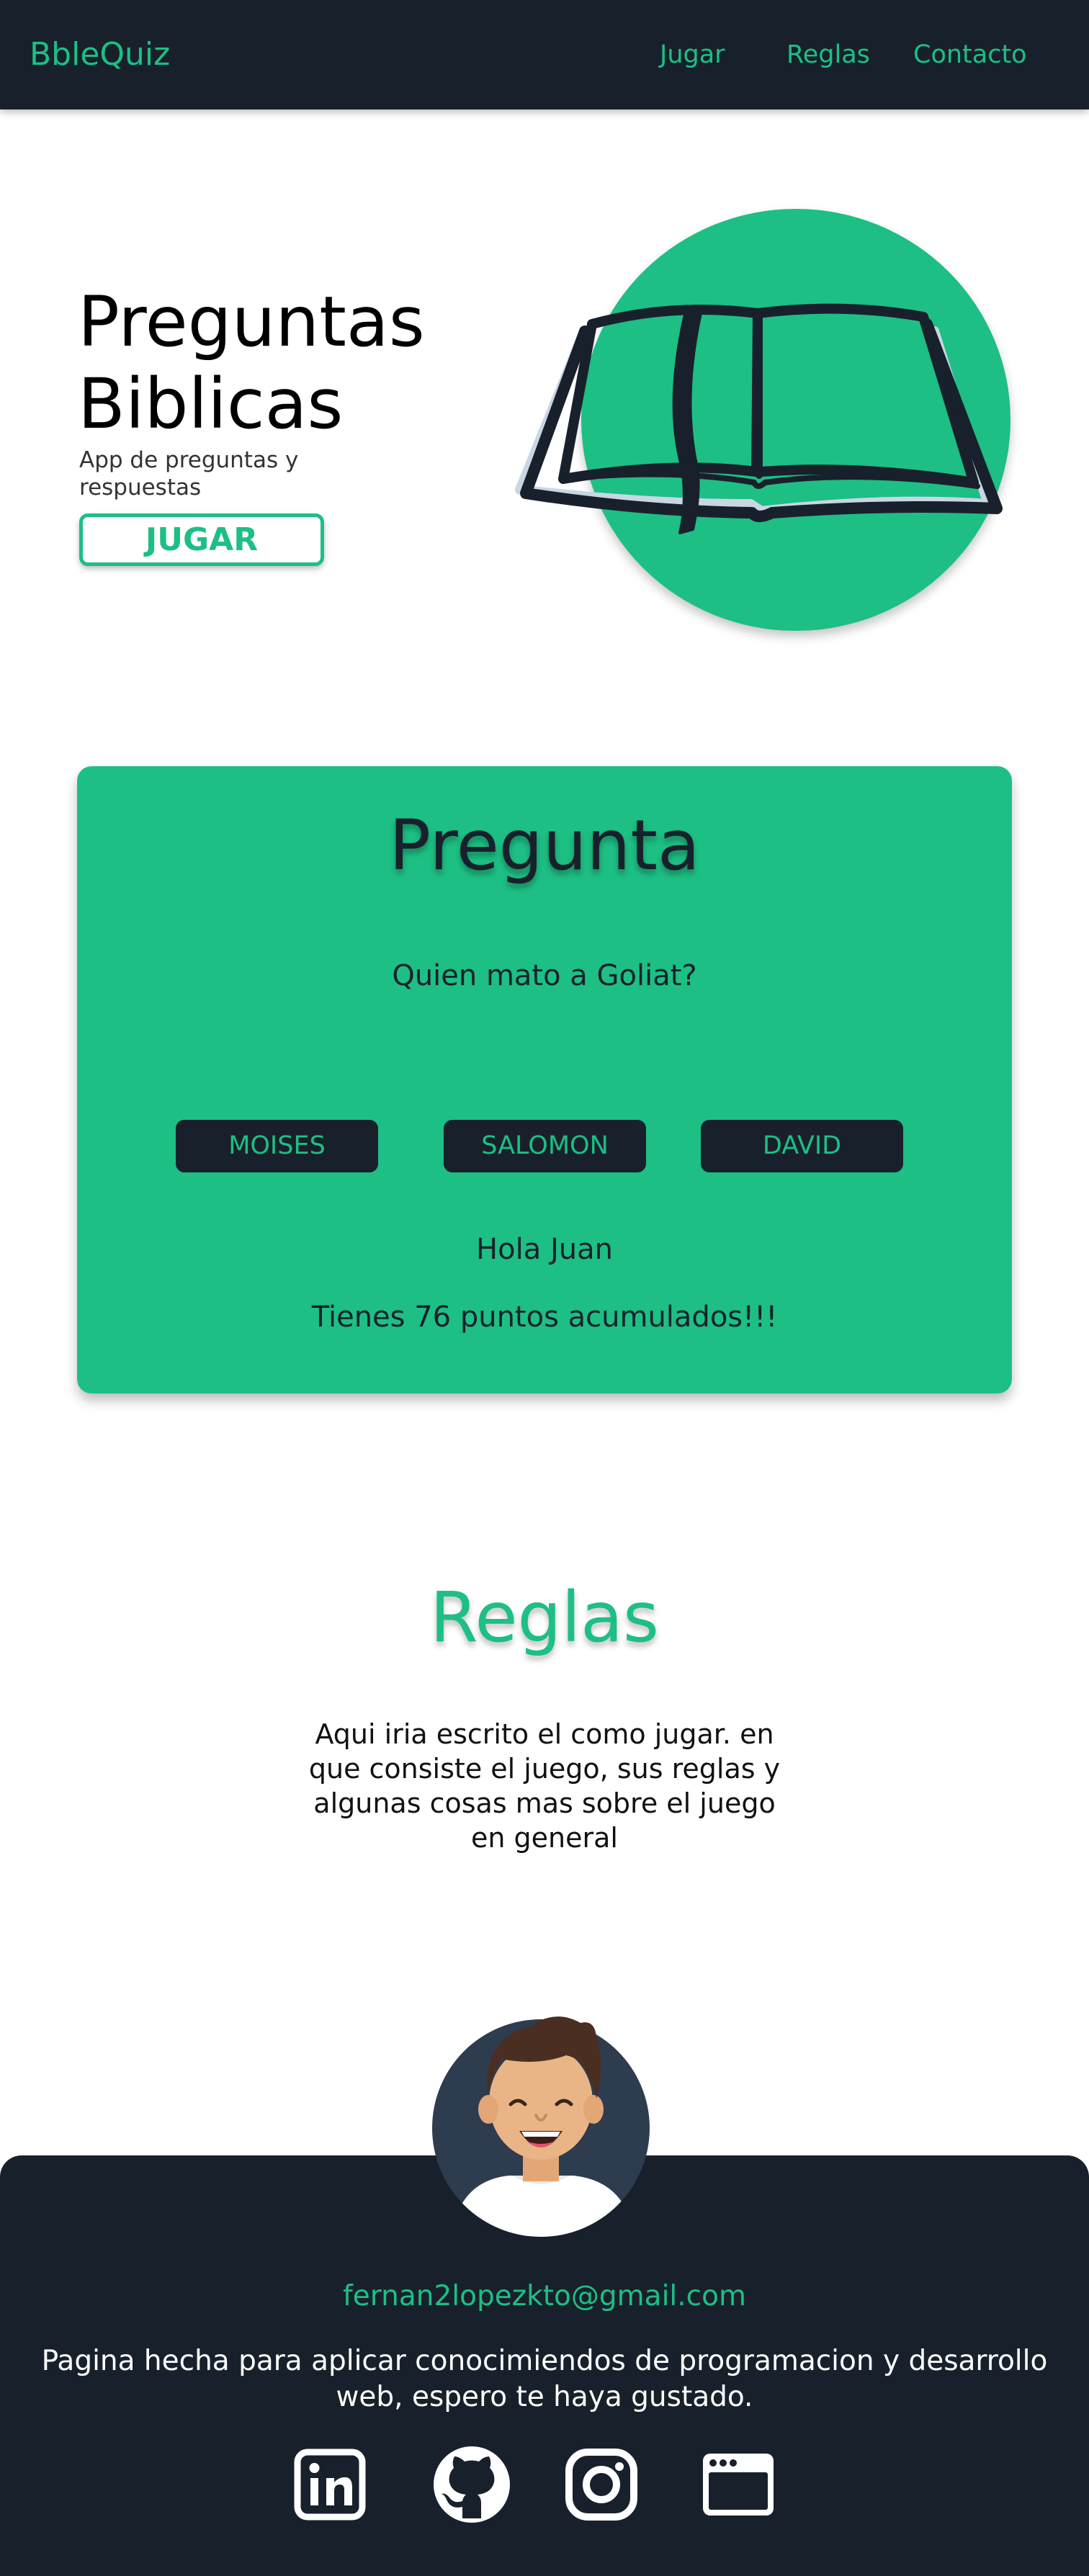 The width and height of the screenshot is (1089, 2576). Describe the element at coordinates (759, 418) in the screenshot. I see `open-bible-icon` at that location.